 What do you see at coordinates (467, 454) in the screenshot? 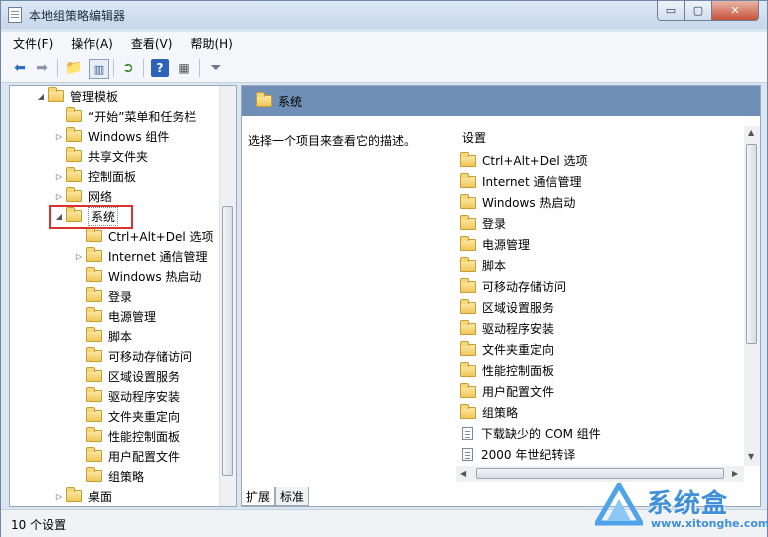
I see `policy-setting-icon` at bounding box center [467, 454].